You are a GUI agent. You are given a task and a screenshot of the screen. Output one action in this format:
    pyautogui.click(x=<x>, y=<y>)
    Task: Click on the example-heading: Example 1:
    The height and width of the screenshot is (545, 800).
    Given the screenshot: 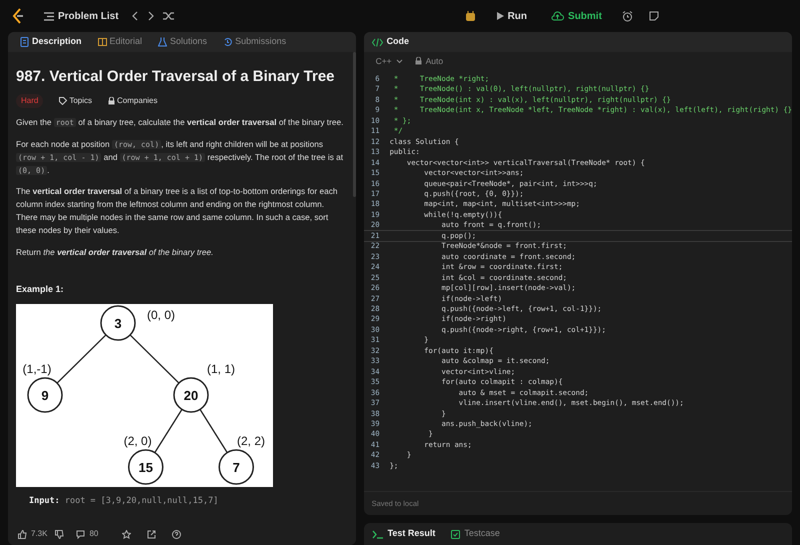 What is the action you would take?
    pyautogui.click(x=40, y=289)
    